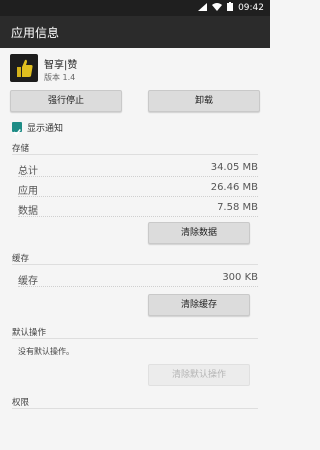  Describe the element at coordinates (17, 132) in the screenshot. I see `checkmark-icon` at that location.